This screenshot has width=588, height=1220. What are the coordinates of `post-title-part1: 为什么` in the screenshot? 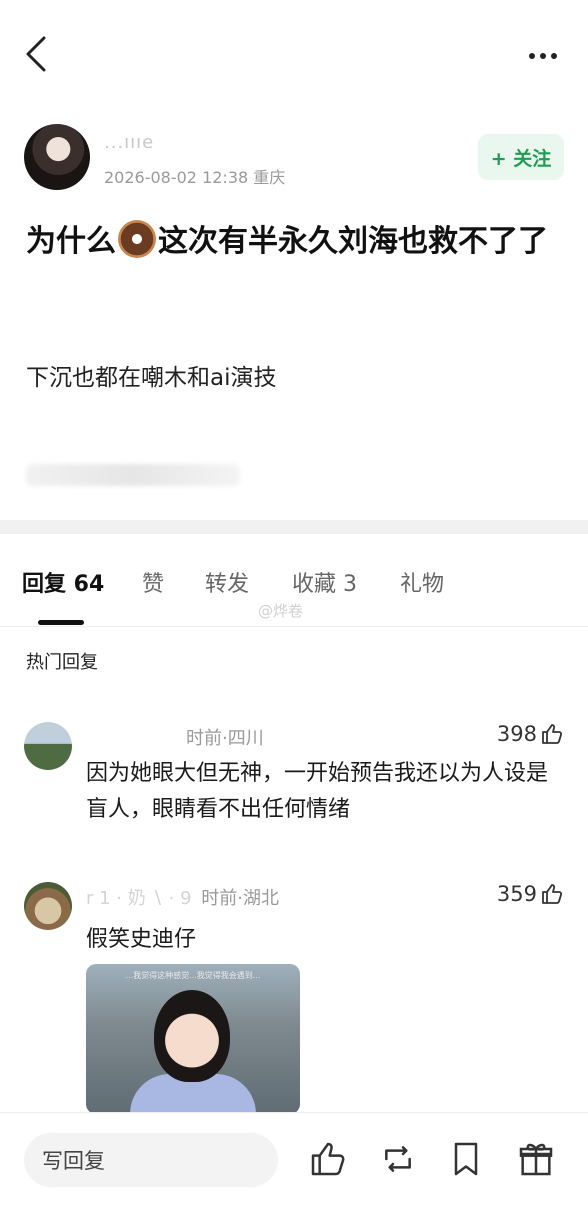 It's located at (71, 241).